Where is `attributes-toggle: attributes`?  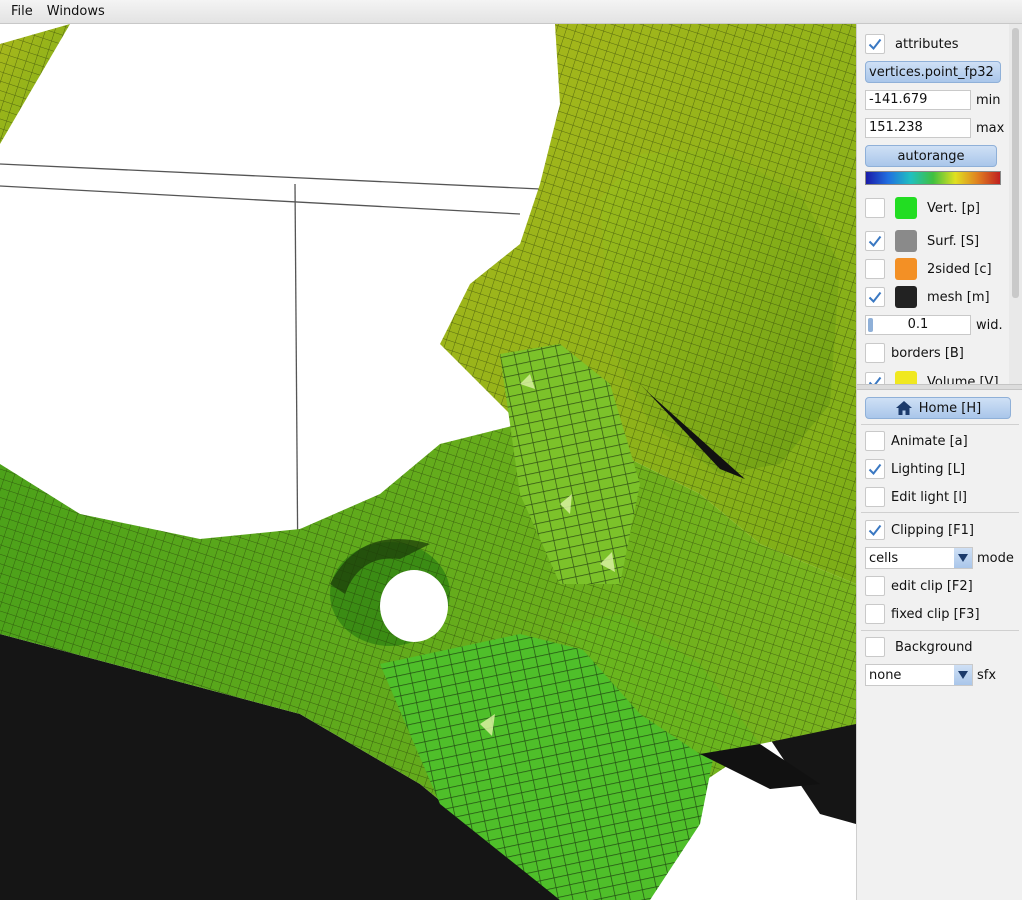
attributes-toggle: attributes is located at coordinates (911, 44).